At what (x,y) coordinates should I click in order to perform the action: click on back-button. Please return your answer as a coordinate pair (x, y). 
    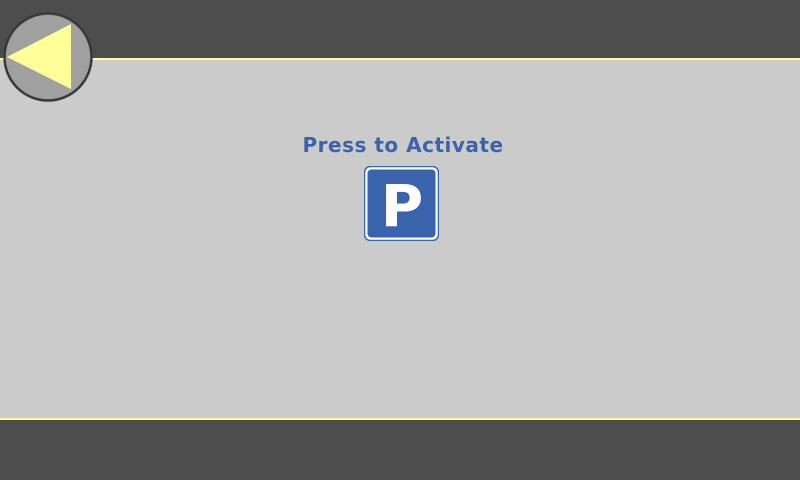
    Looking at the image, I should click on (48, 57).